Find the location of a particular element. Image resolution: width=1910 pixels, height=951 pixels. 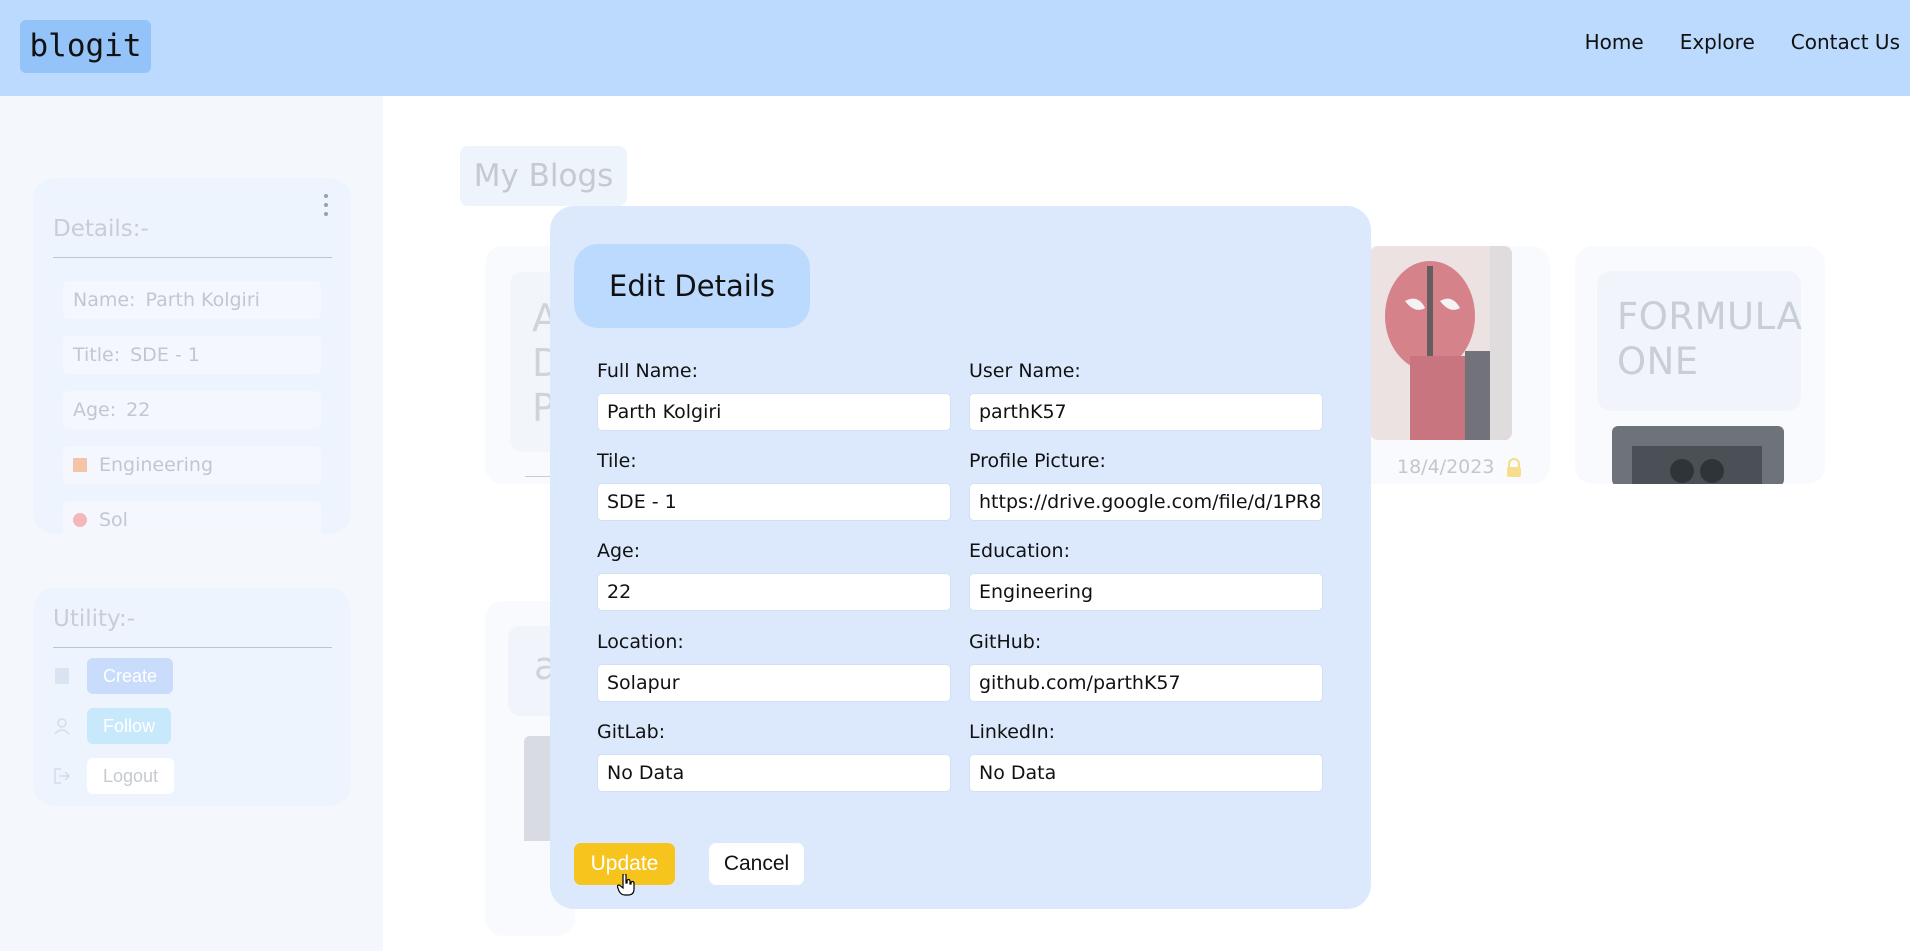

modal-title: Edit Details is located at coordinates (692, 286).